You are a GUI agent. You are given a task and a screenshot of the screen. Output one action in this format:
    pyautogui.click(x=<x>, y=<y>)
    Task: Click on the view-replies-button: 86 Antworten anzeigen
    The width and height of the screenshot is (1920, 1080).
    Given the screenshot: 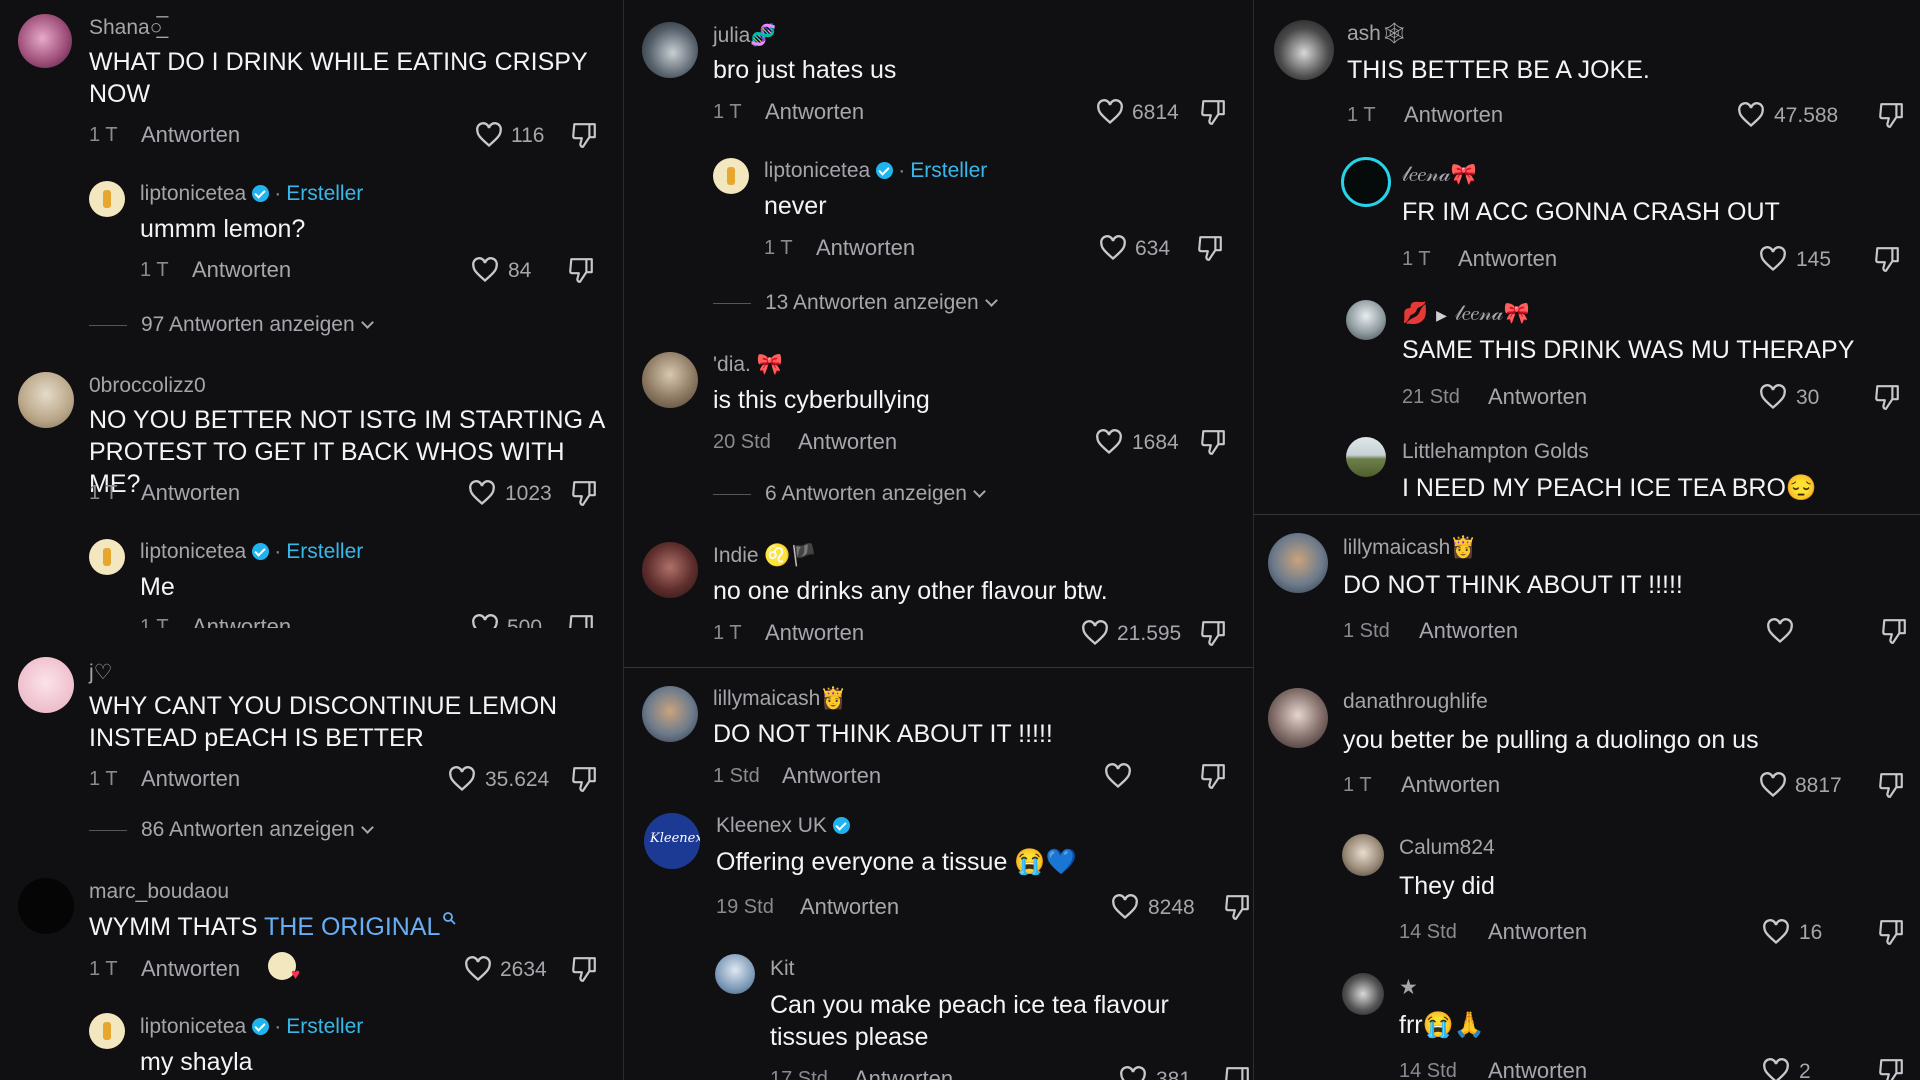 What is the action you would take?
    pyautogui.click(x=231, y=830)
    